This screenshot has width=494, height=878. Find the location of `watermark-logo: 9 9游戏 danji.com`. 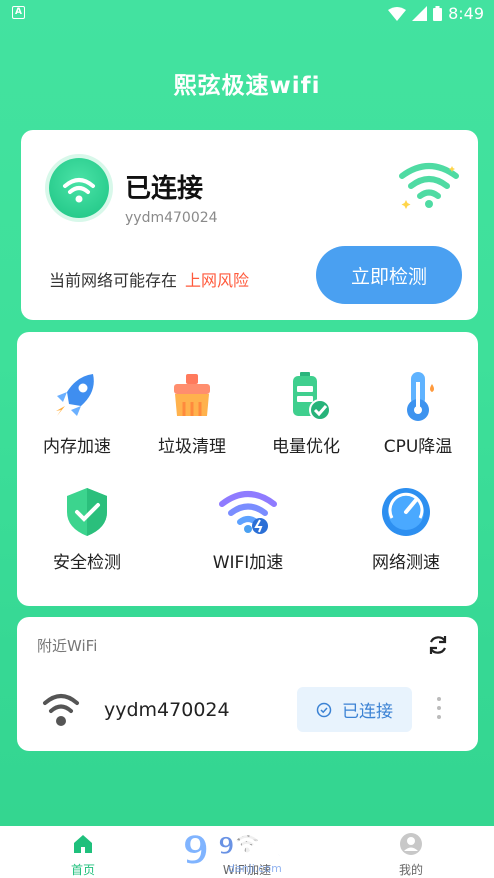

watermark-logo: 9 9游戏 danji.com is located at coordinates (250, 849).